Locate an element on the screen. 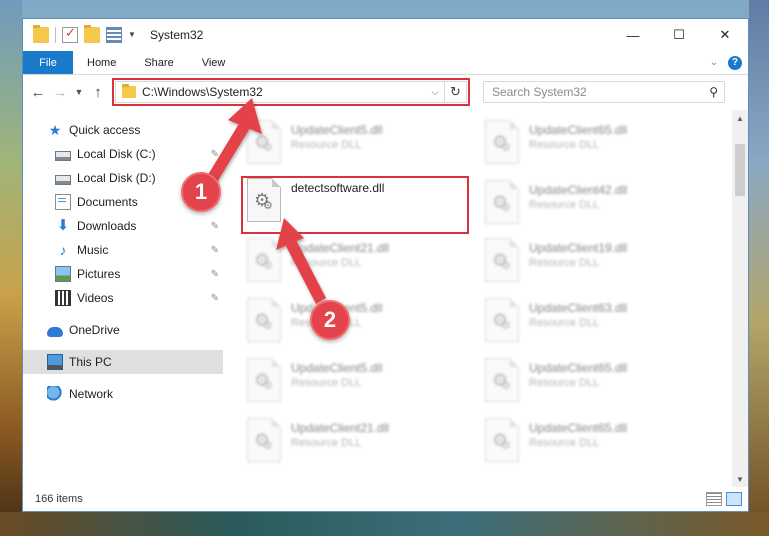 This screenshot has height=536, width=769. chevron-down-icon: ⌵ is located at coordinates (435, 92).